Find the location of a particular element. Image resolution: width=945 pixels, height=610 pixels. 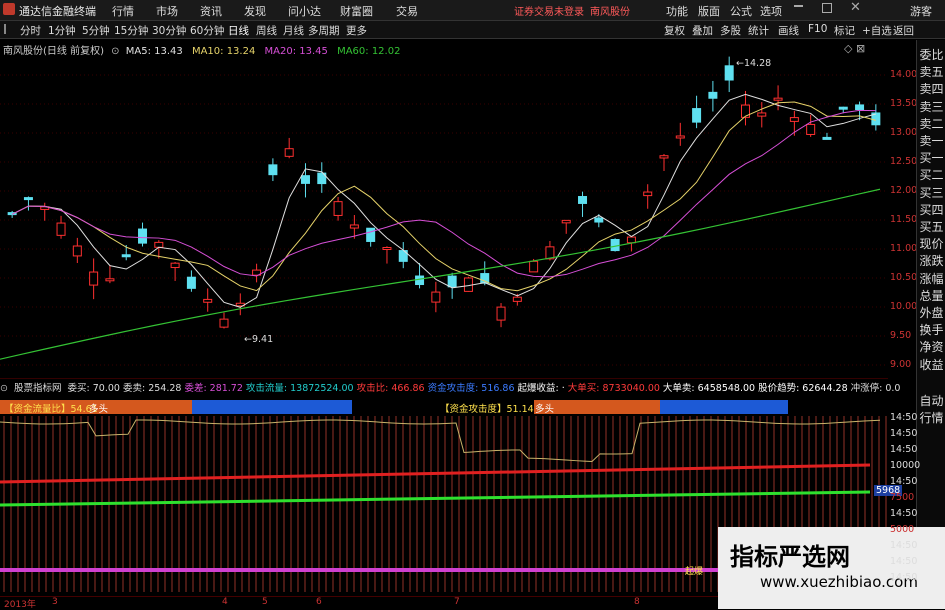

side-panel-item: 买一 is located at coordinates (931, 157).